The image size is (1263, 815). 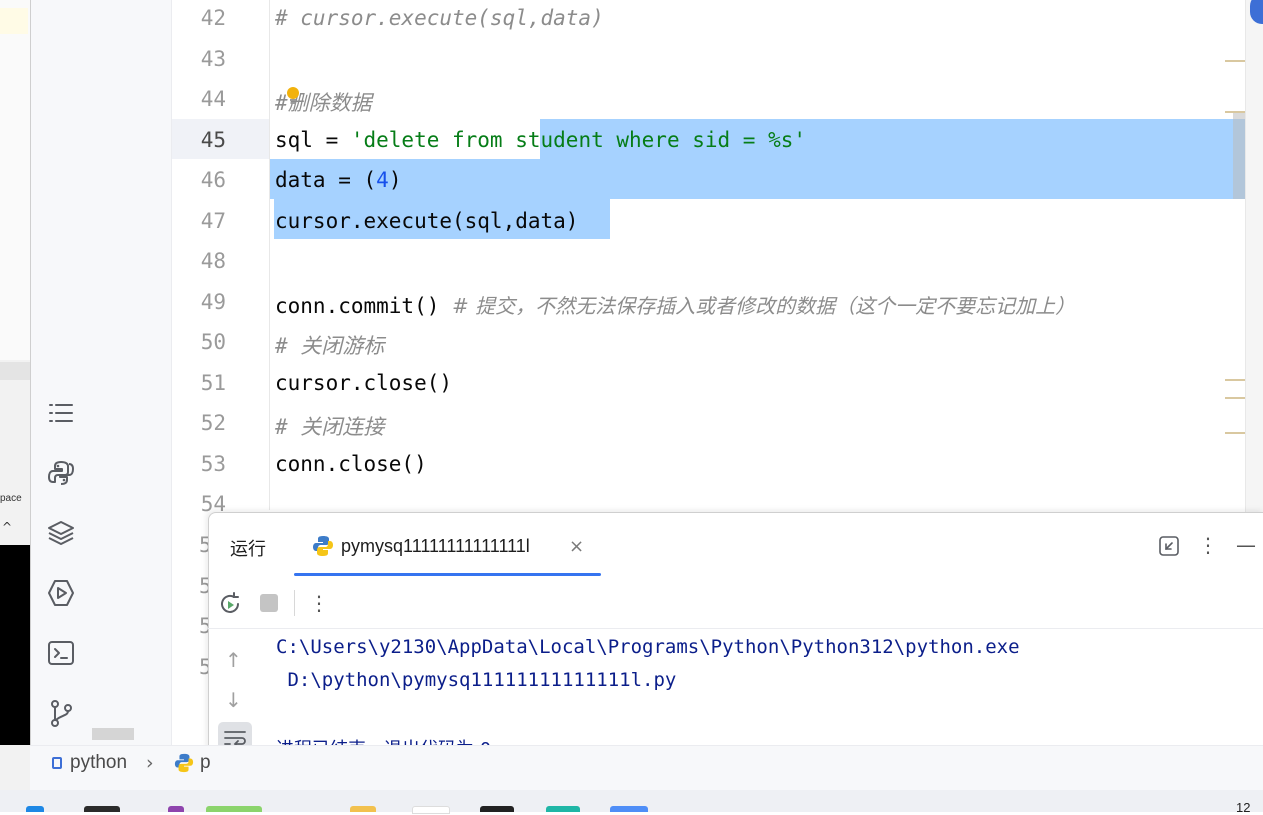 What do you see at coordinates (382, 180) in the screenshot?
I see `number-literal: 4` at bounding box center [382, 180].